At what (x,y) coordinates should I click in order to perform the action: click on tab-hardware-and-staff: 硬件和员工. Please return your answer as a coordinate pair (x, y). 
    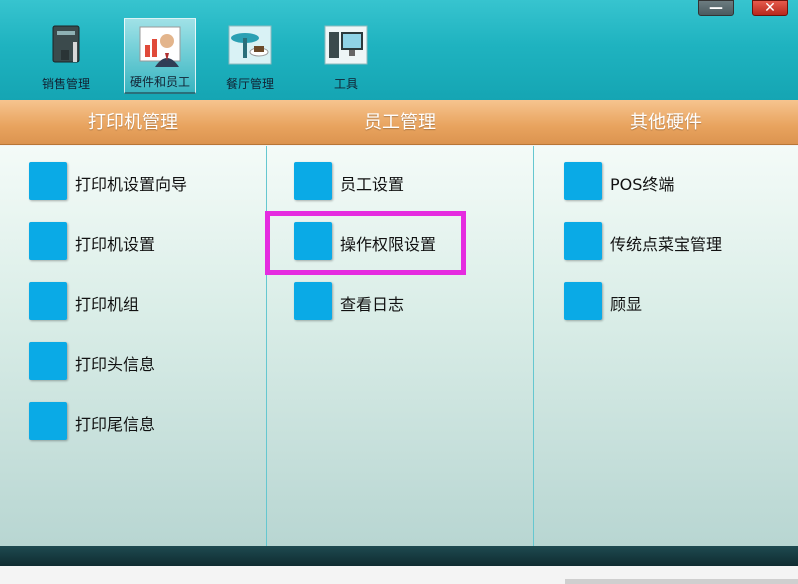
    Looking at the image, I should click on (160, 56).